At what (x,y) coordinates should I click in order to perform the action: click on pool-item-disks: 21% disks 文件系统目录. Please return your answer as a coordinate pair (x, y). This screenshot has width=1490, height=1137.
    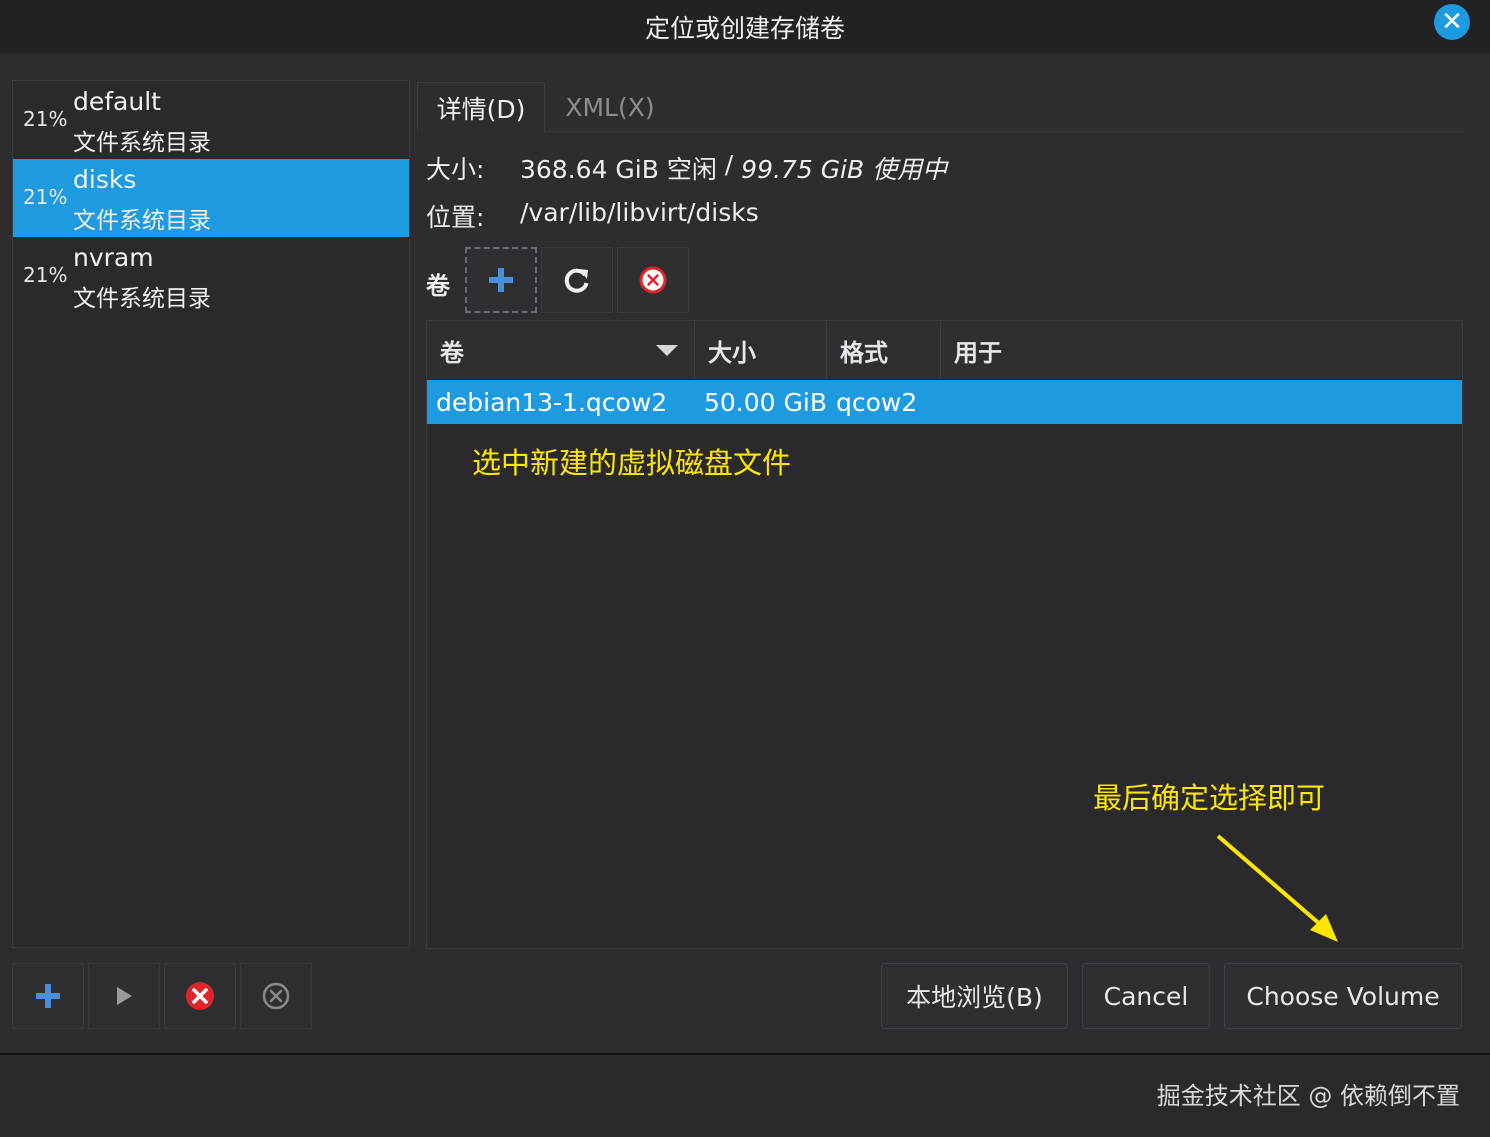
    Looking at the image, I should click on (211, 198).